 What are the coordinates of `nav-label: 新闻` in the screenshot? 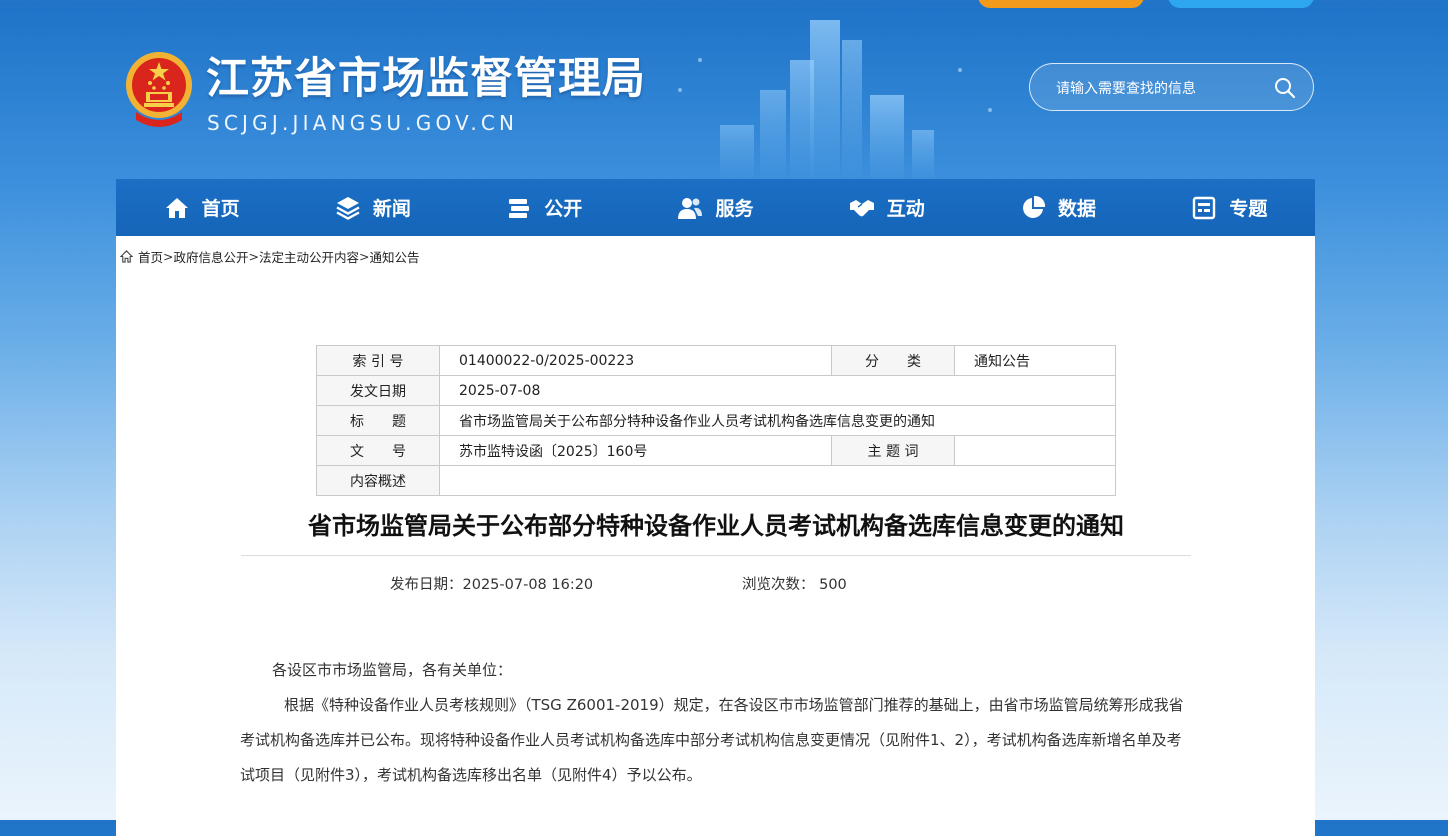 It's located at (391, 209).